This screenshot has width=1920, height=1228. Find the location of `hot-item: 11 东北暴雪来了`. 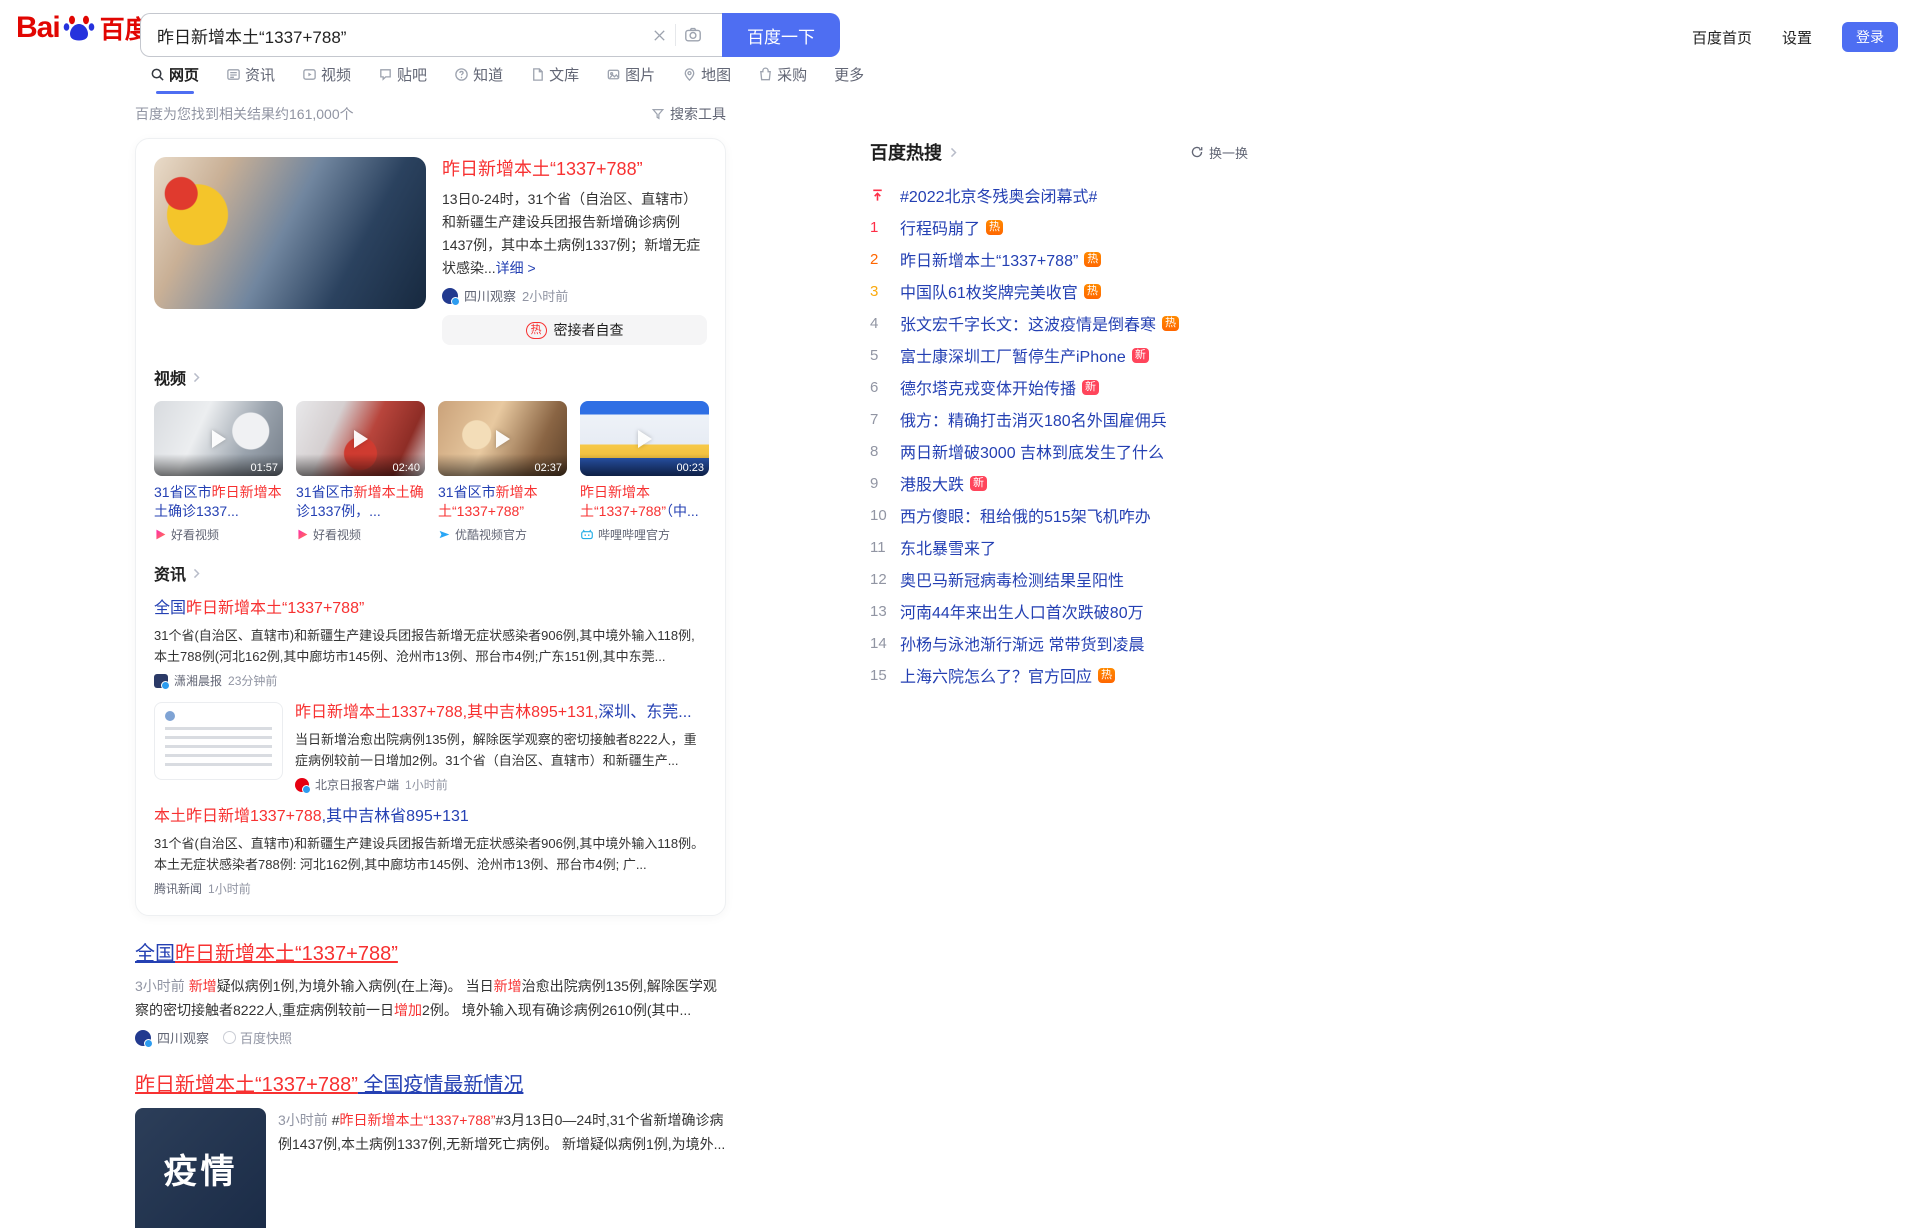

hot-item: 11 东北暴雪来了 is located at coordinates (1059, 547).